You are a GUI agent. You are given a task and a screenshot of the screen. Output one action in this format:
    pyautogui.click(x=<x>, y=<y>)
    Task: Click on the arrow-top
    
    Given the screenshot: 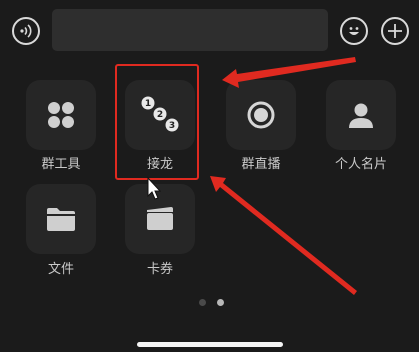 What is the action you would take?
    pyautogui.click(x=289, y=72)
    